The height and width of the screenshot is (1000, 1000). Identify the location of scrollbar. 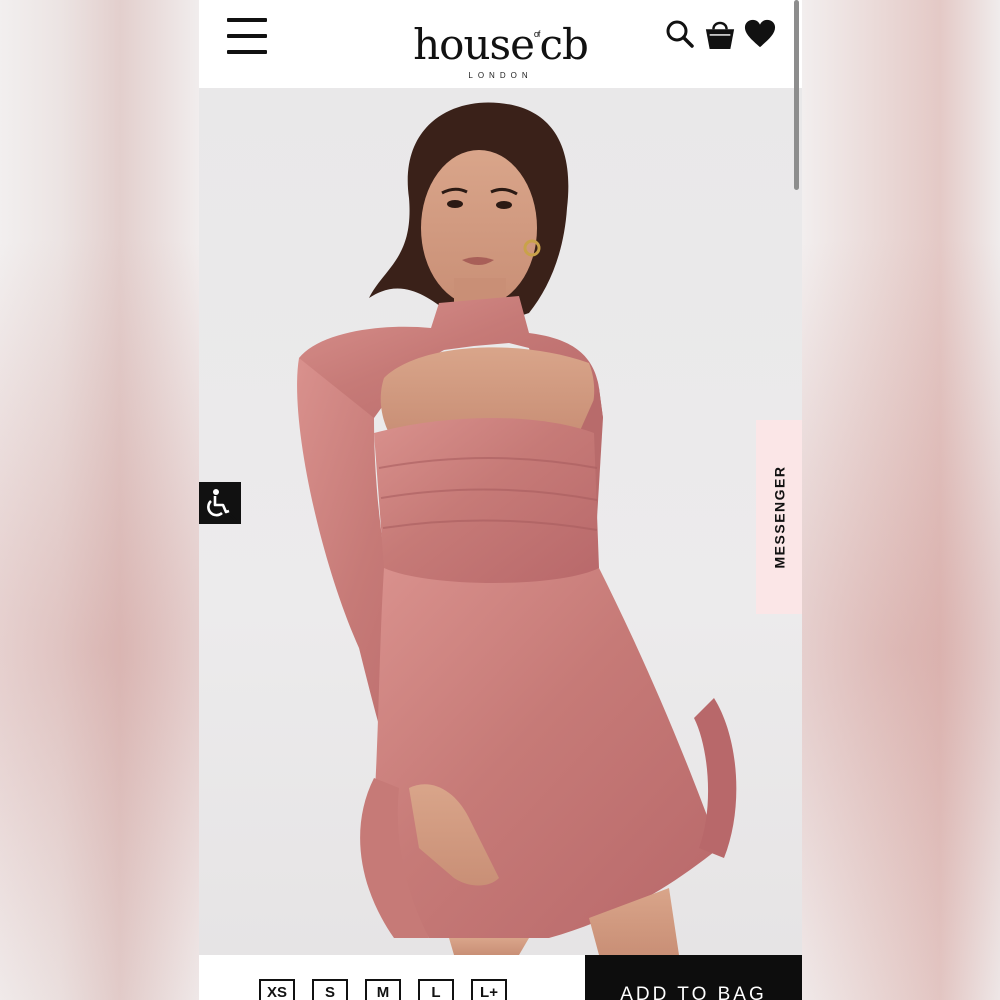
(796, 95).